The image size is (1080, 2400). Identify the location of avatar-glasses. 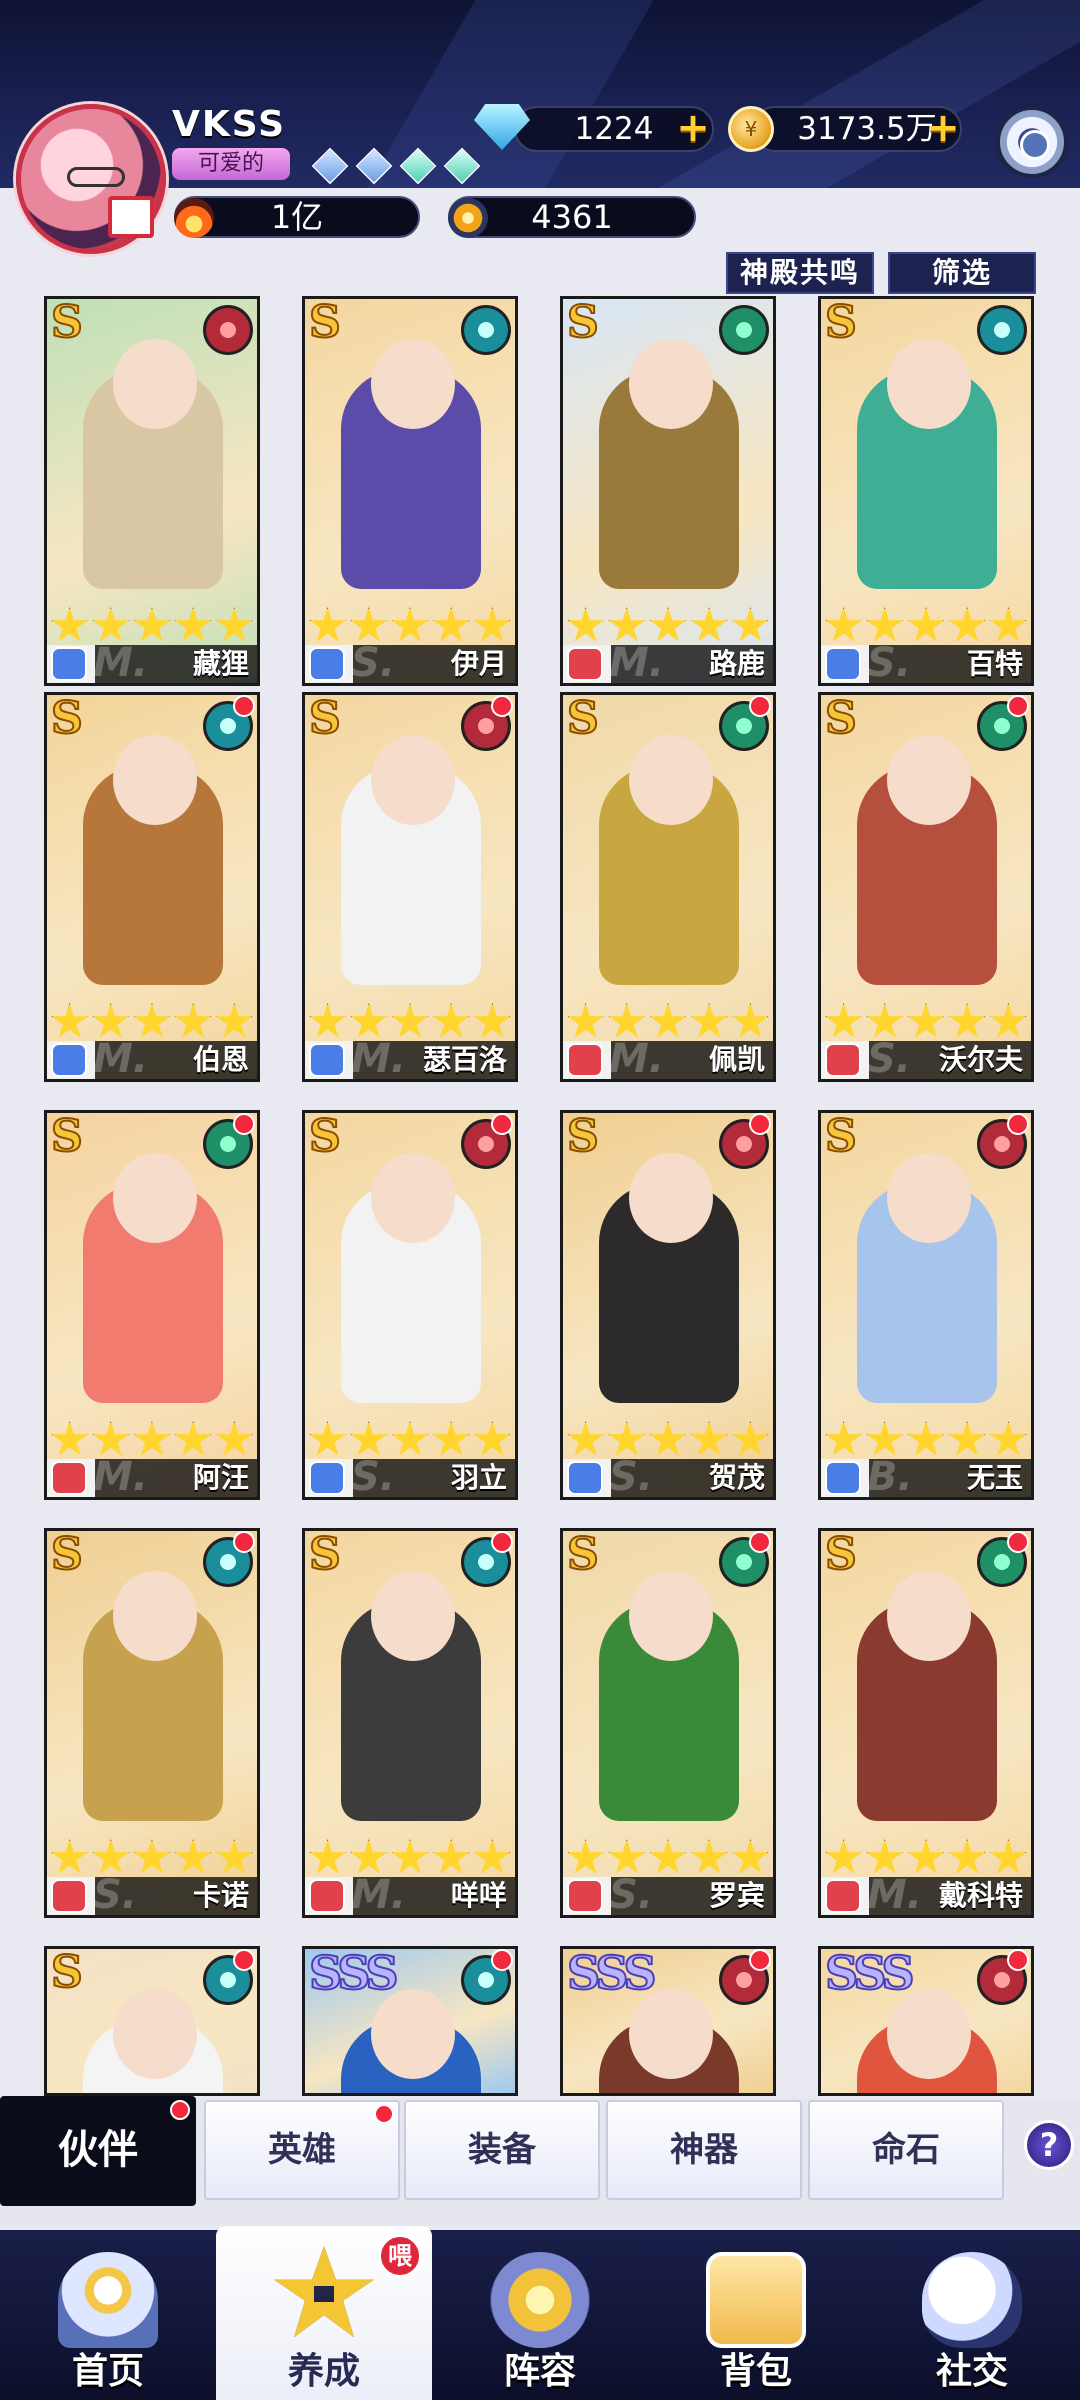
(96, 177).